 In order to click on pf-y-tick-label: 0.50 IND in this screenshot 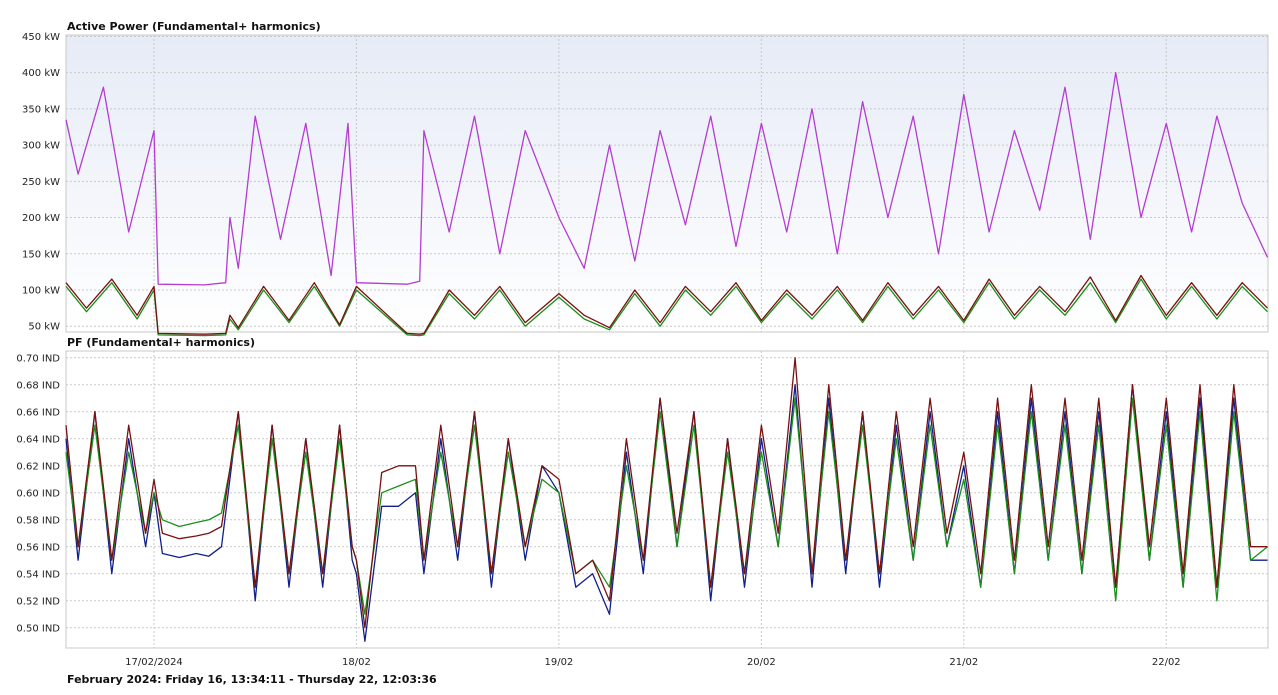, I will do `click(38, 628)`.